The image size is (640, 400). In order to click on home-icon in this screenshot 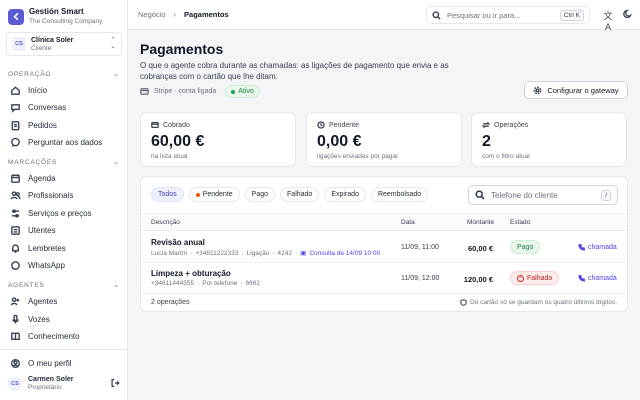, I will do `click(15, 90)`.